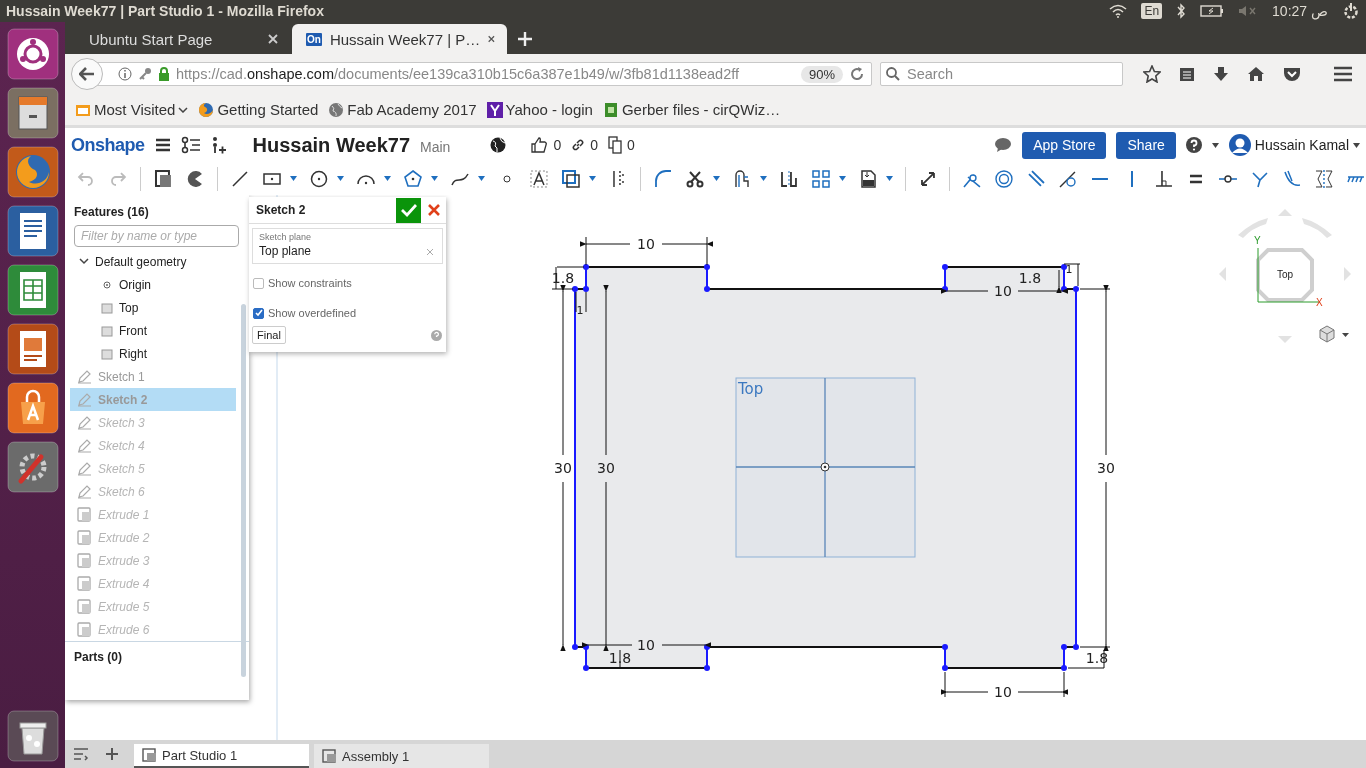  What do you see at coordinates (484, 74) in the screenshot?
I see `address-bar: https://cad.onshape.com/documents/ee139ca310b15c6a387e1b49/w/3fb81d1138ead2ff 90%` at bounding box center [484, 74].